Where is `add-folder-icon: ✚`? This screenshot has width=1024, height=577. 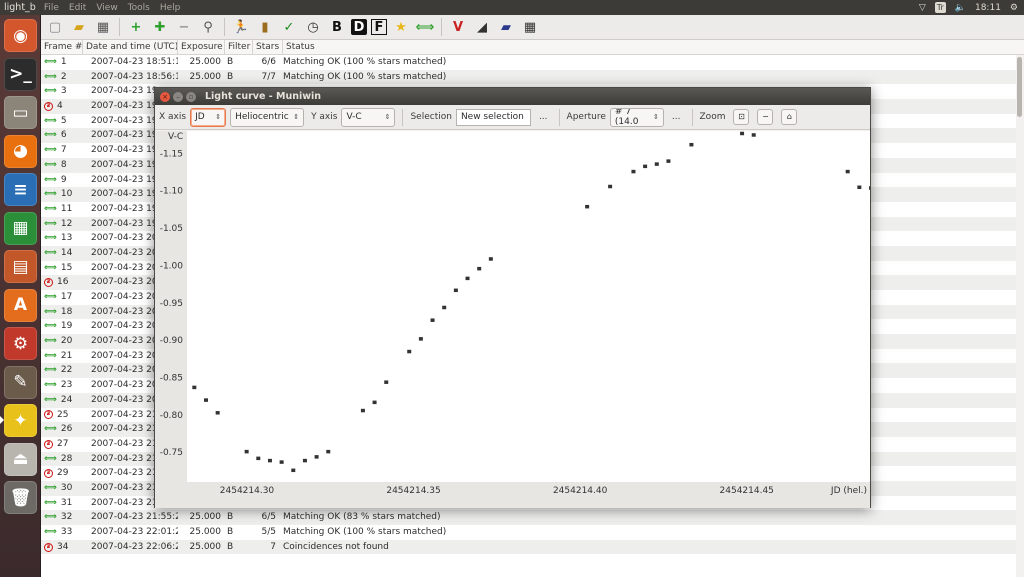 add-folder-icon: ✚ is located at coordinates (160, 27).